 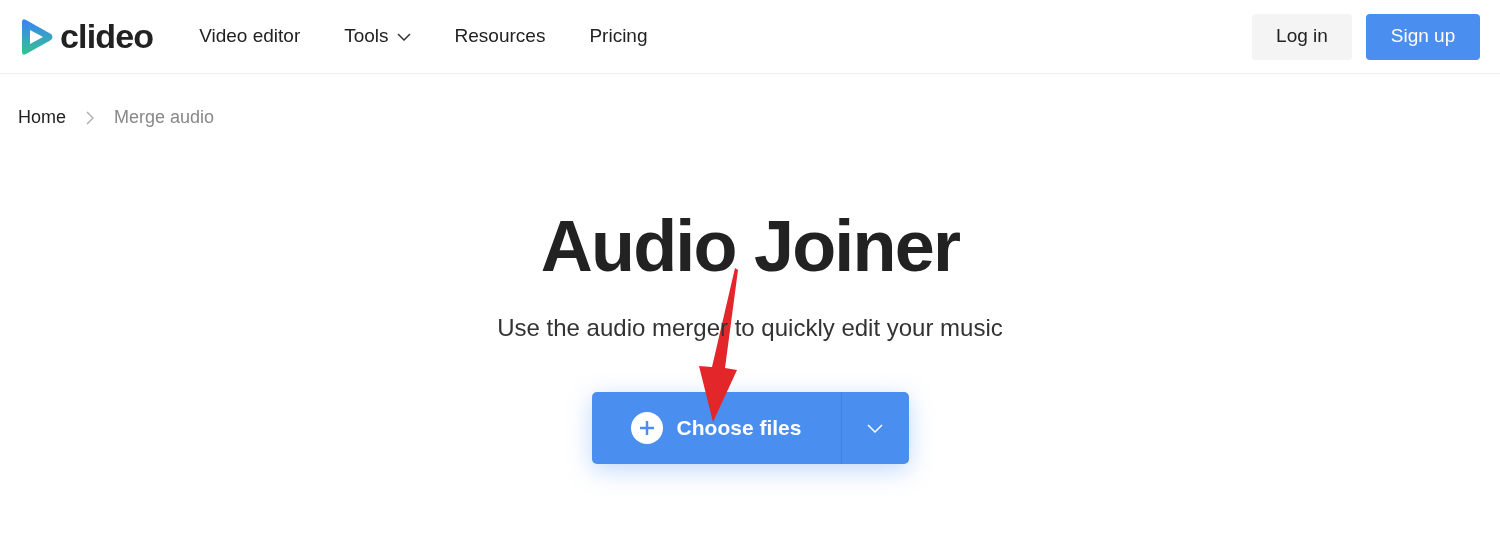 What do you see at coordinates (90, 117) in the screenshot?
I see `chevron-right-icon` at bounding box center [90, 117].